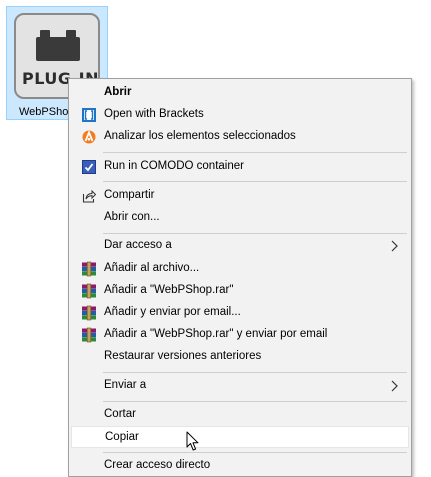  What do you see at coordinates (47, 112) in the screenshot?
I see `file-name-label: WebPShop` at bounding box center [47, 112].